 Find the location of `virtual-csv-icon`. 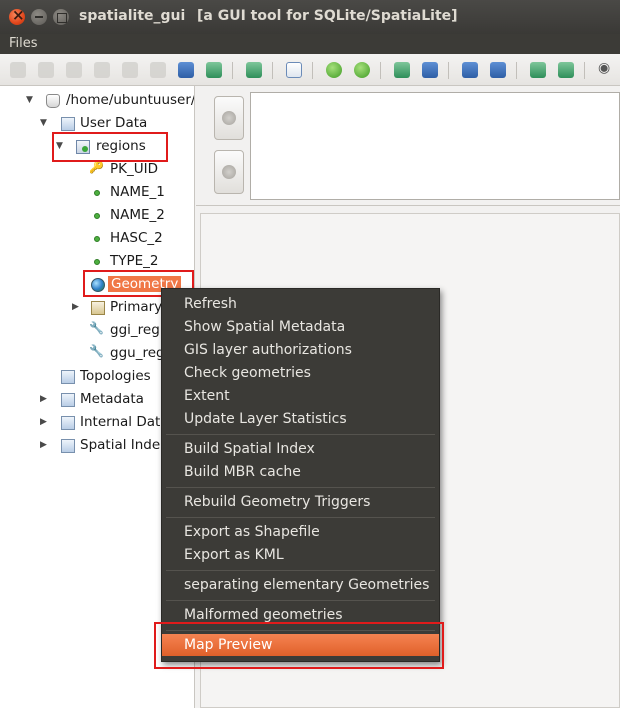

virtual-csv-icon is located at coordinates (498, 70).